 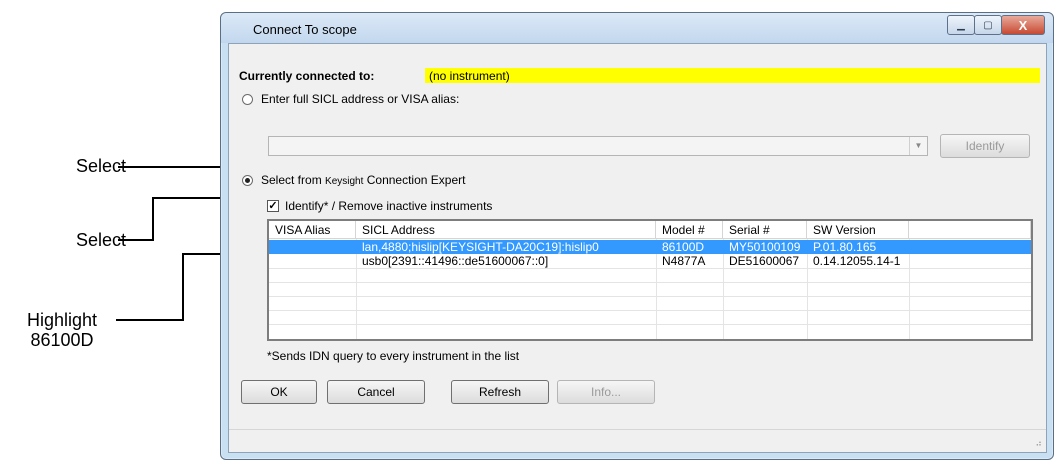 I want to click on cell-model: 86100D, so click(x=683, y=247).